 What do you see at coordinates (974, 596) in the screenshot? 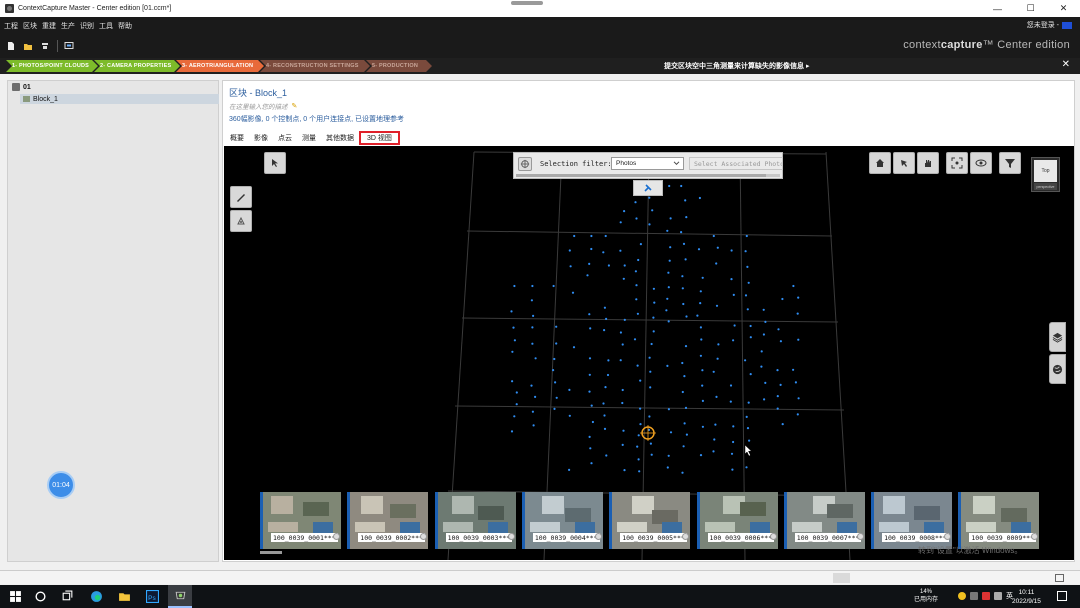
I see `network-icon` at bounding box center [974, 596].